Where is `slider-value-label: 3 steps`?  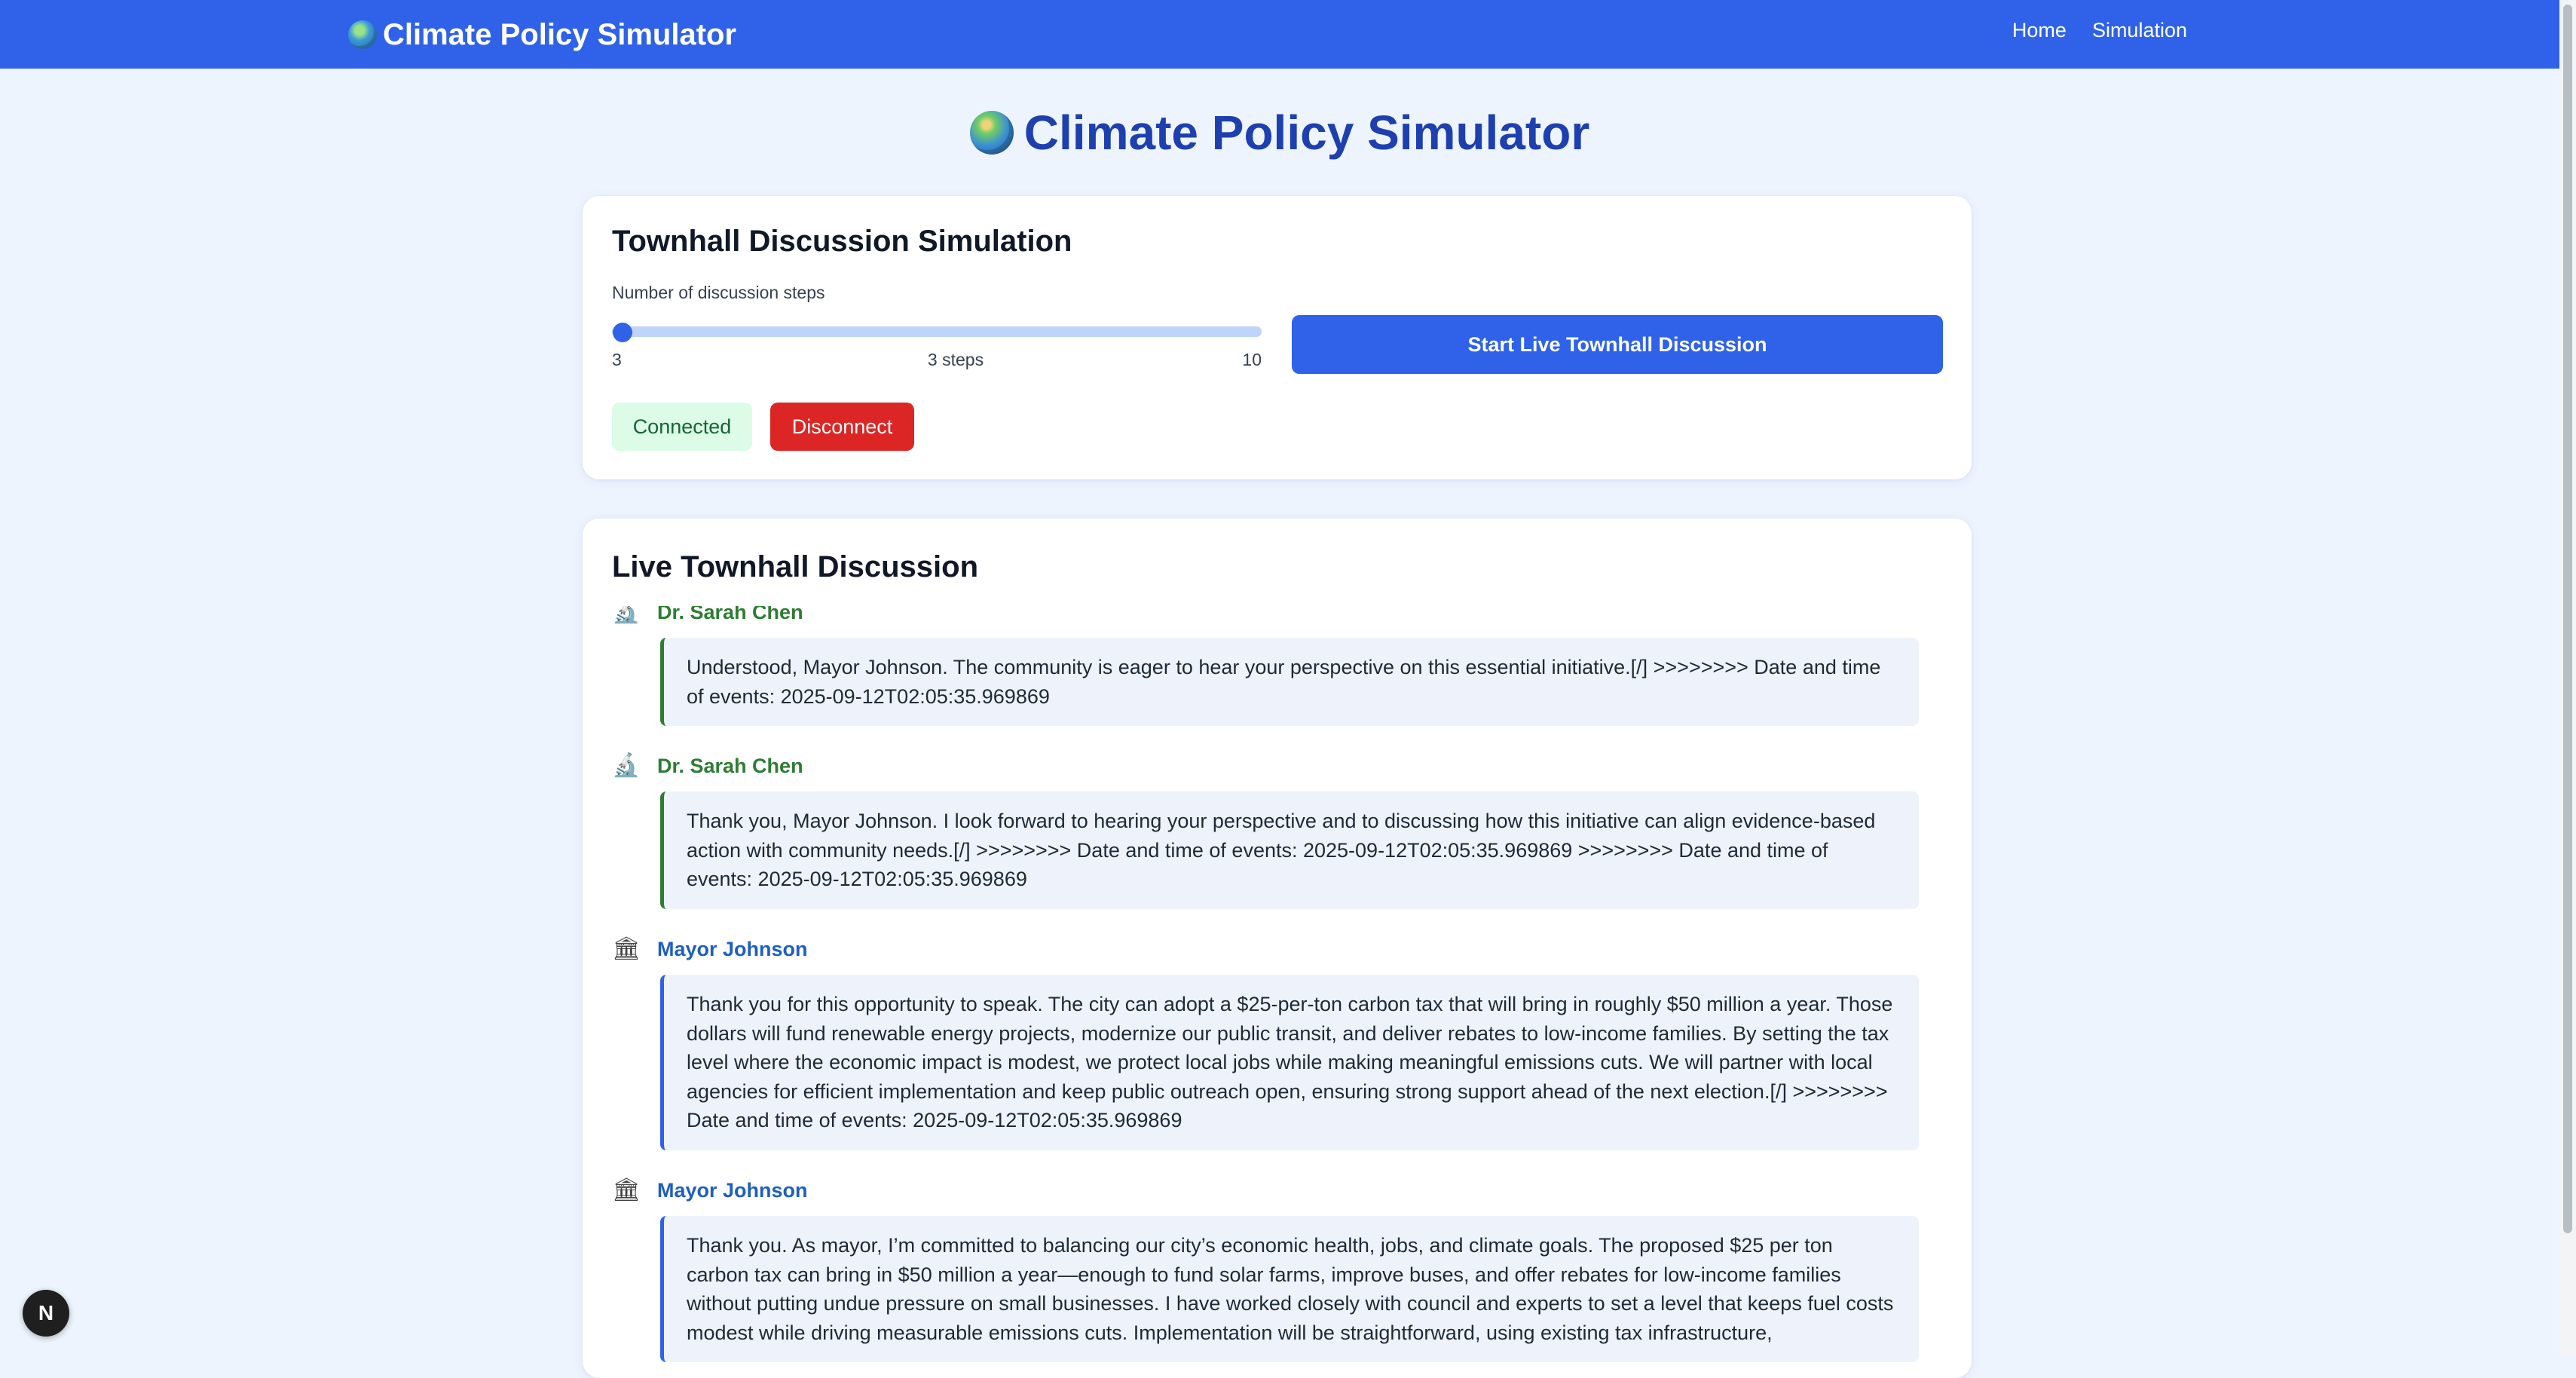 slider-value-label: 3 steps is located at coordinates (955, 360).